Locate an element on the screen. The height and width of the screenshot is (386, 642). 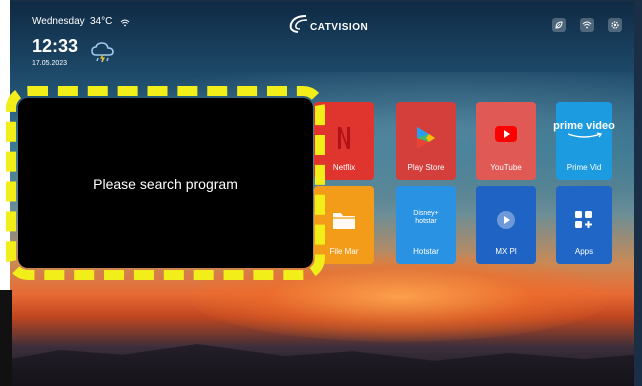
frame-corner is located at coordinates (6, 338).